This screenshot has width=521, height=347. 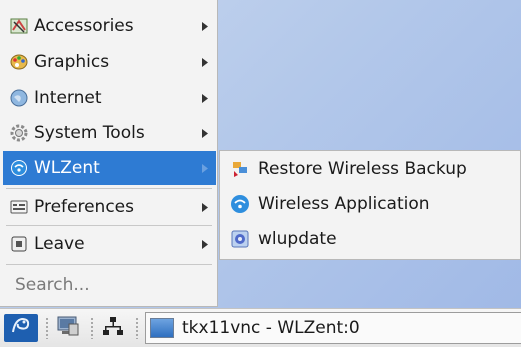 I want to click on menu-item-label: System Tools, so click(x=89, y=133).